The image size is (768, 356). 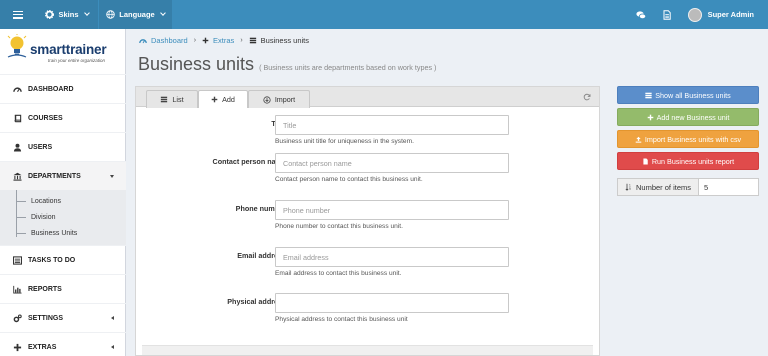 What do you see at coordinates (693, 95) in the screenshot?
I see `show-all-label: Show all Business units` at bounding box center [693, 95].